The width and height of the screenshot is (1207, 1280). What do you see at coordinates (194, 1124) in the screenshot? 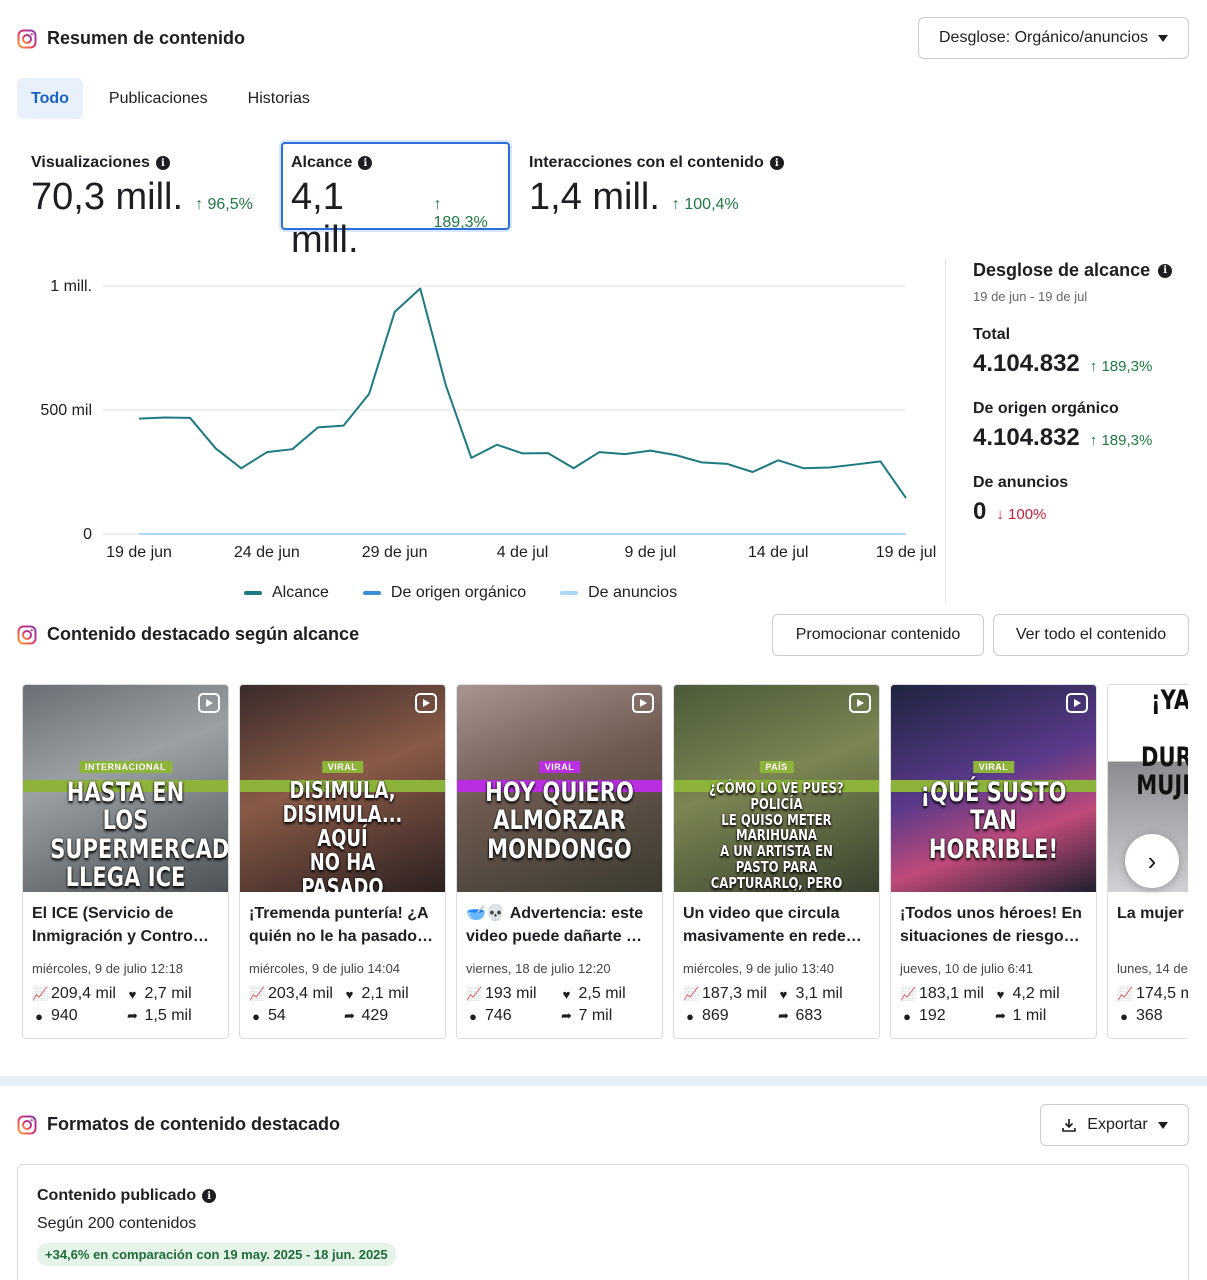
I see `section-title-text: Formatos de contenido destacado` at bounding box center [194, 1124].